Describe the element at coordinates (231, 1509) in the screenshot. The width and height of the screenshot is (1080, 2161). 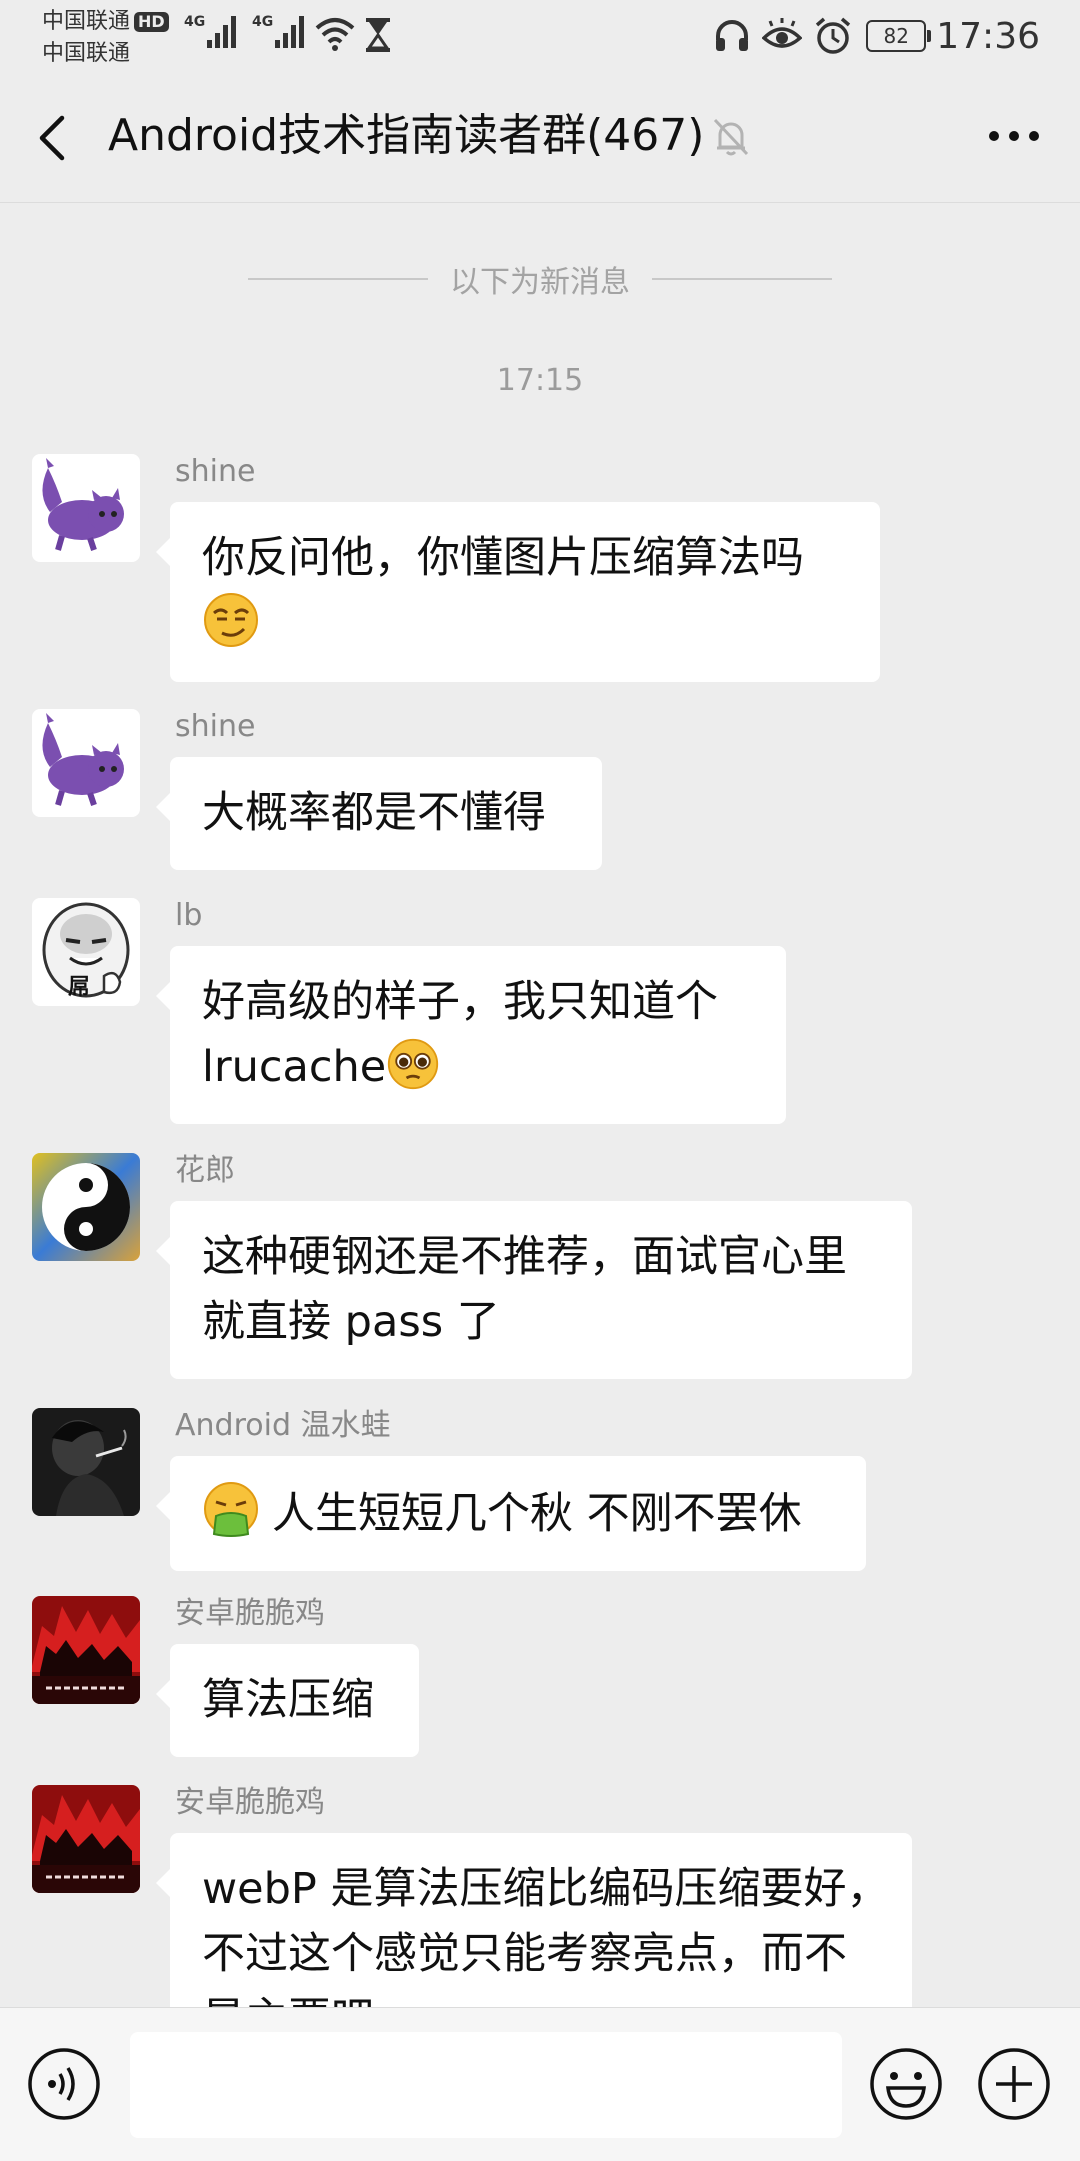
I see `vomit-emoji-icon` at that location.